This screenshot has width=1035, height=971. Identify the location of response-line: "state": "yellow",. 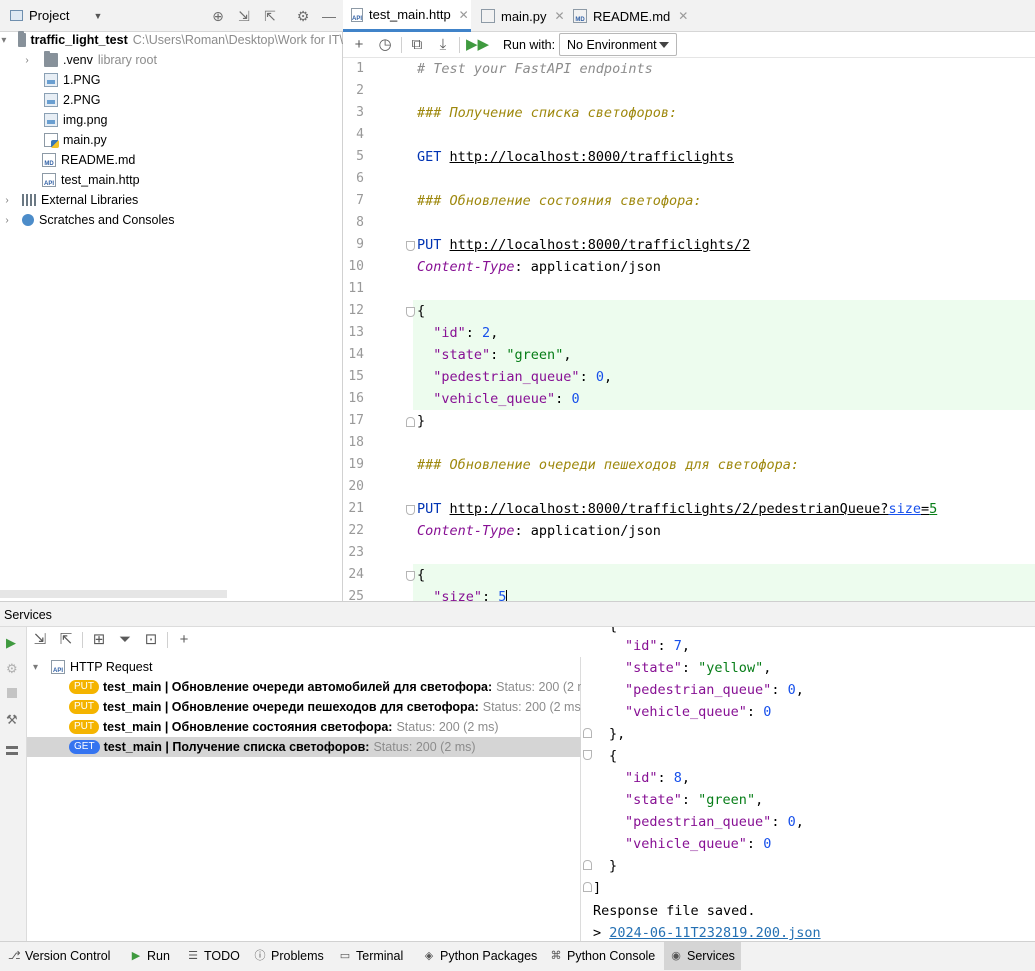
(698, 668).